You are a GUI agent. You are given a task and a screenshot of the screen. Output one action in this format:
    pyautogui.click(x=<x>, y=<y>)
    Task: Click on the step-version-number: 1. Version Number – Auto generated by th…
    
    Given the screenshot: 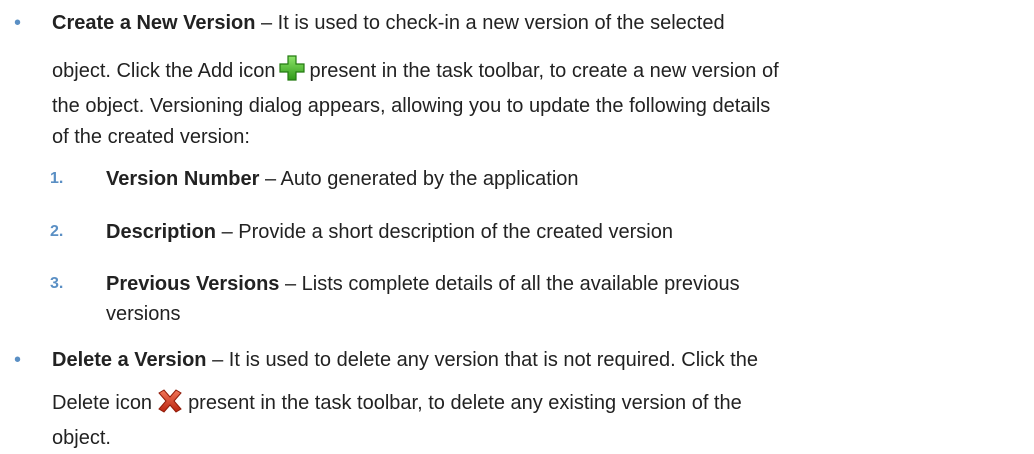 What is the action you would take?
    pyautogui.click(x=518, y=179)
    